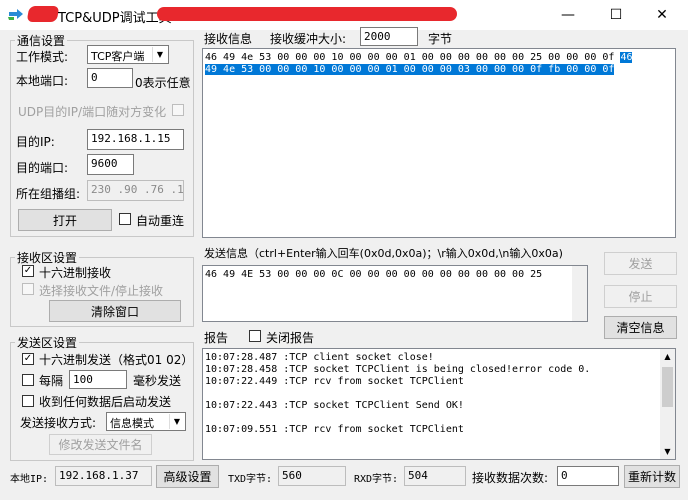 Image resolution: width=688 pixels, height=500 pixels. Describe the element at coordinates (662, 15) in the screenshot. I see `close-button: ✕` at that location.